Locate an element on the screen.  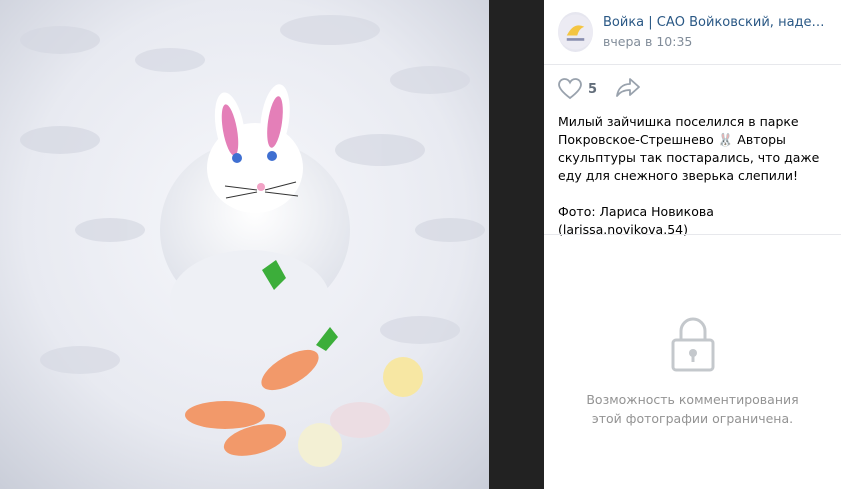
like-button: 5 is located at coordinates (577, 89).